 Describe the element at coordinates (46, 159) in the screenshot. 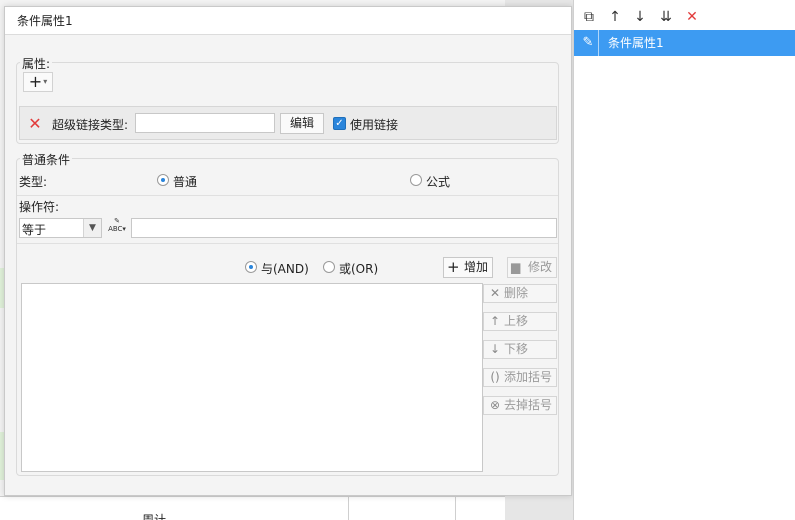

I see `condition-group-label: 普通条件` at that location.